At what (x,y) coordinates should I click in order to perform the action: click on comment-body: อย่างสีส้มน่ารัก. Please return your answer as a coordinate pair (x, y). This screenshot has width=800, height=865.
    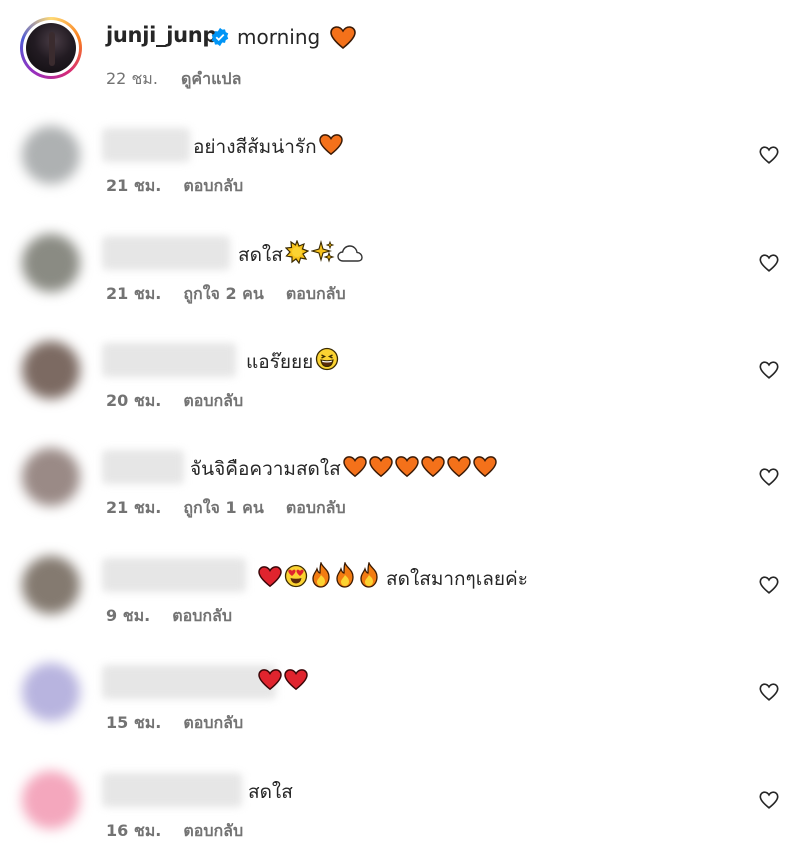
    Looking at the image, I should click on (255, 147).